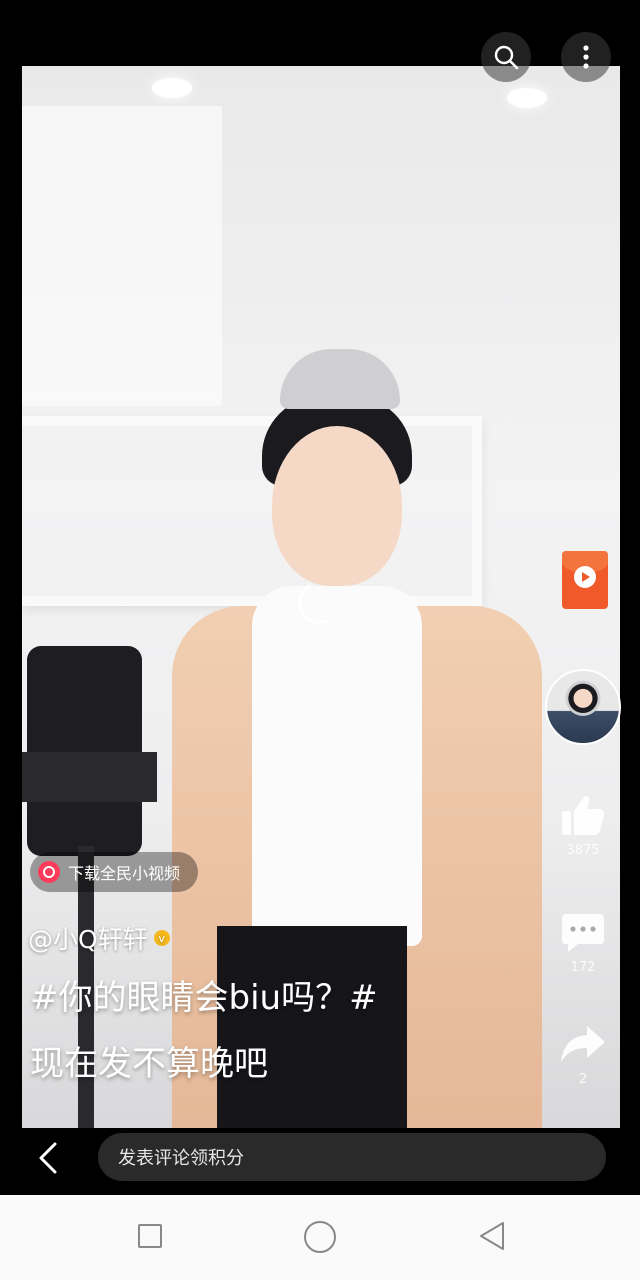 The width and height of the screenshot is (640, 1280). Describe the element at coordinates (583, 1079) in the screenshot. I see `share-count: 2` at that location.